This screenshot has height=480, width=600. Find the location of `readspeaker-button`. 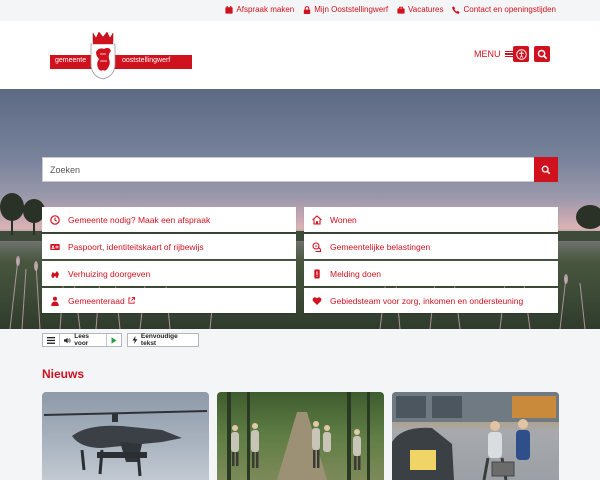

readspeaker-button is located at coordinates (521, 54).